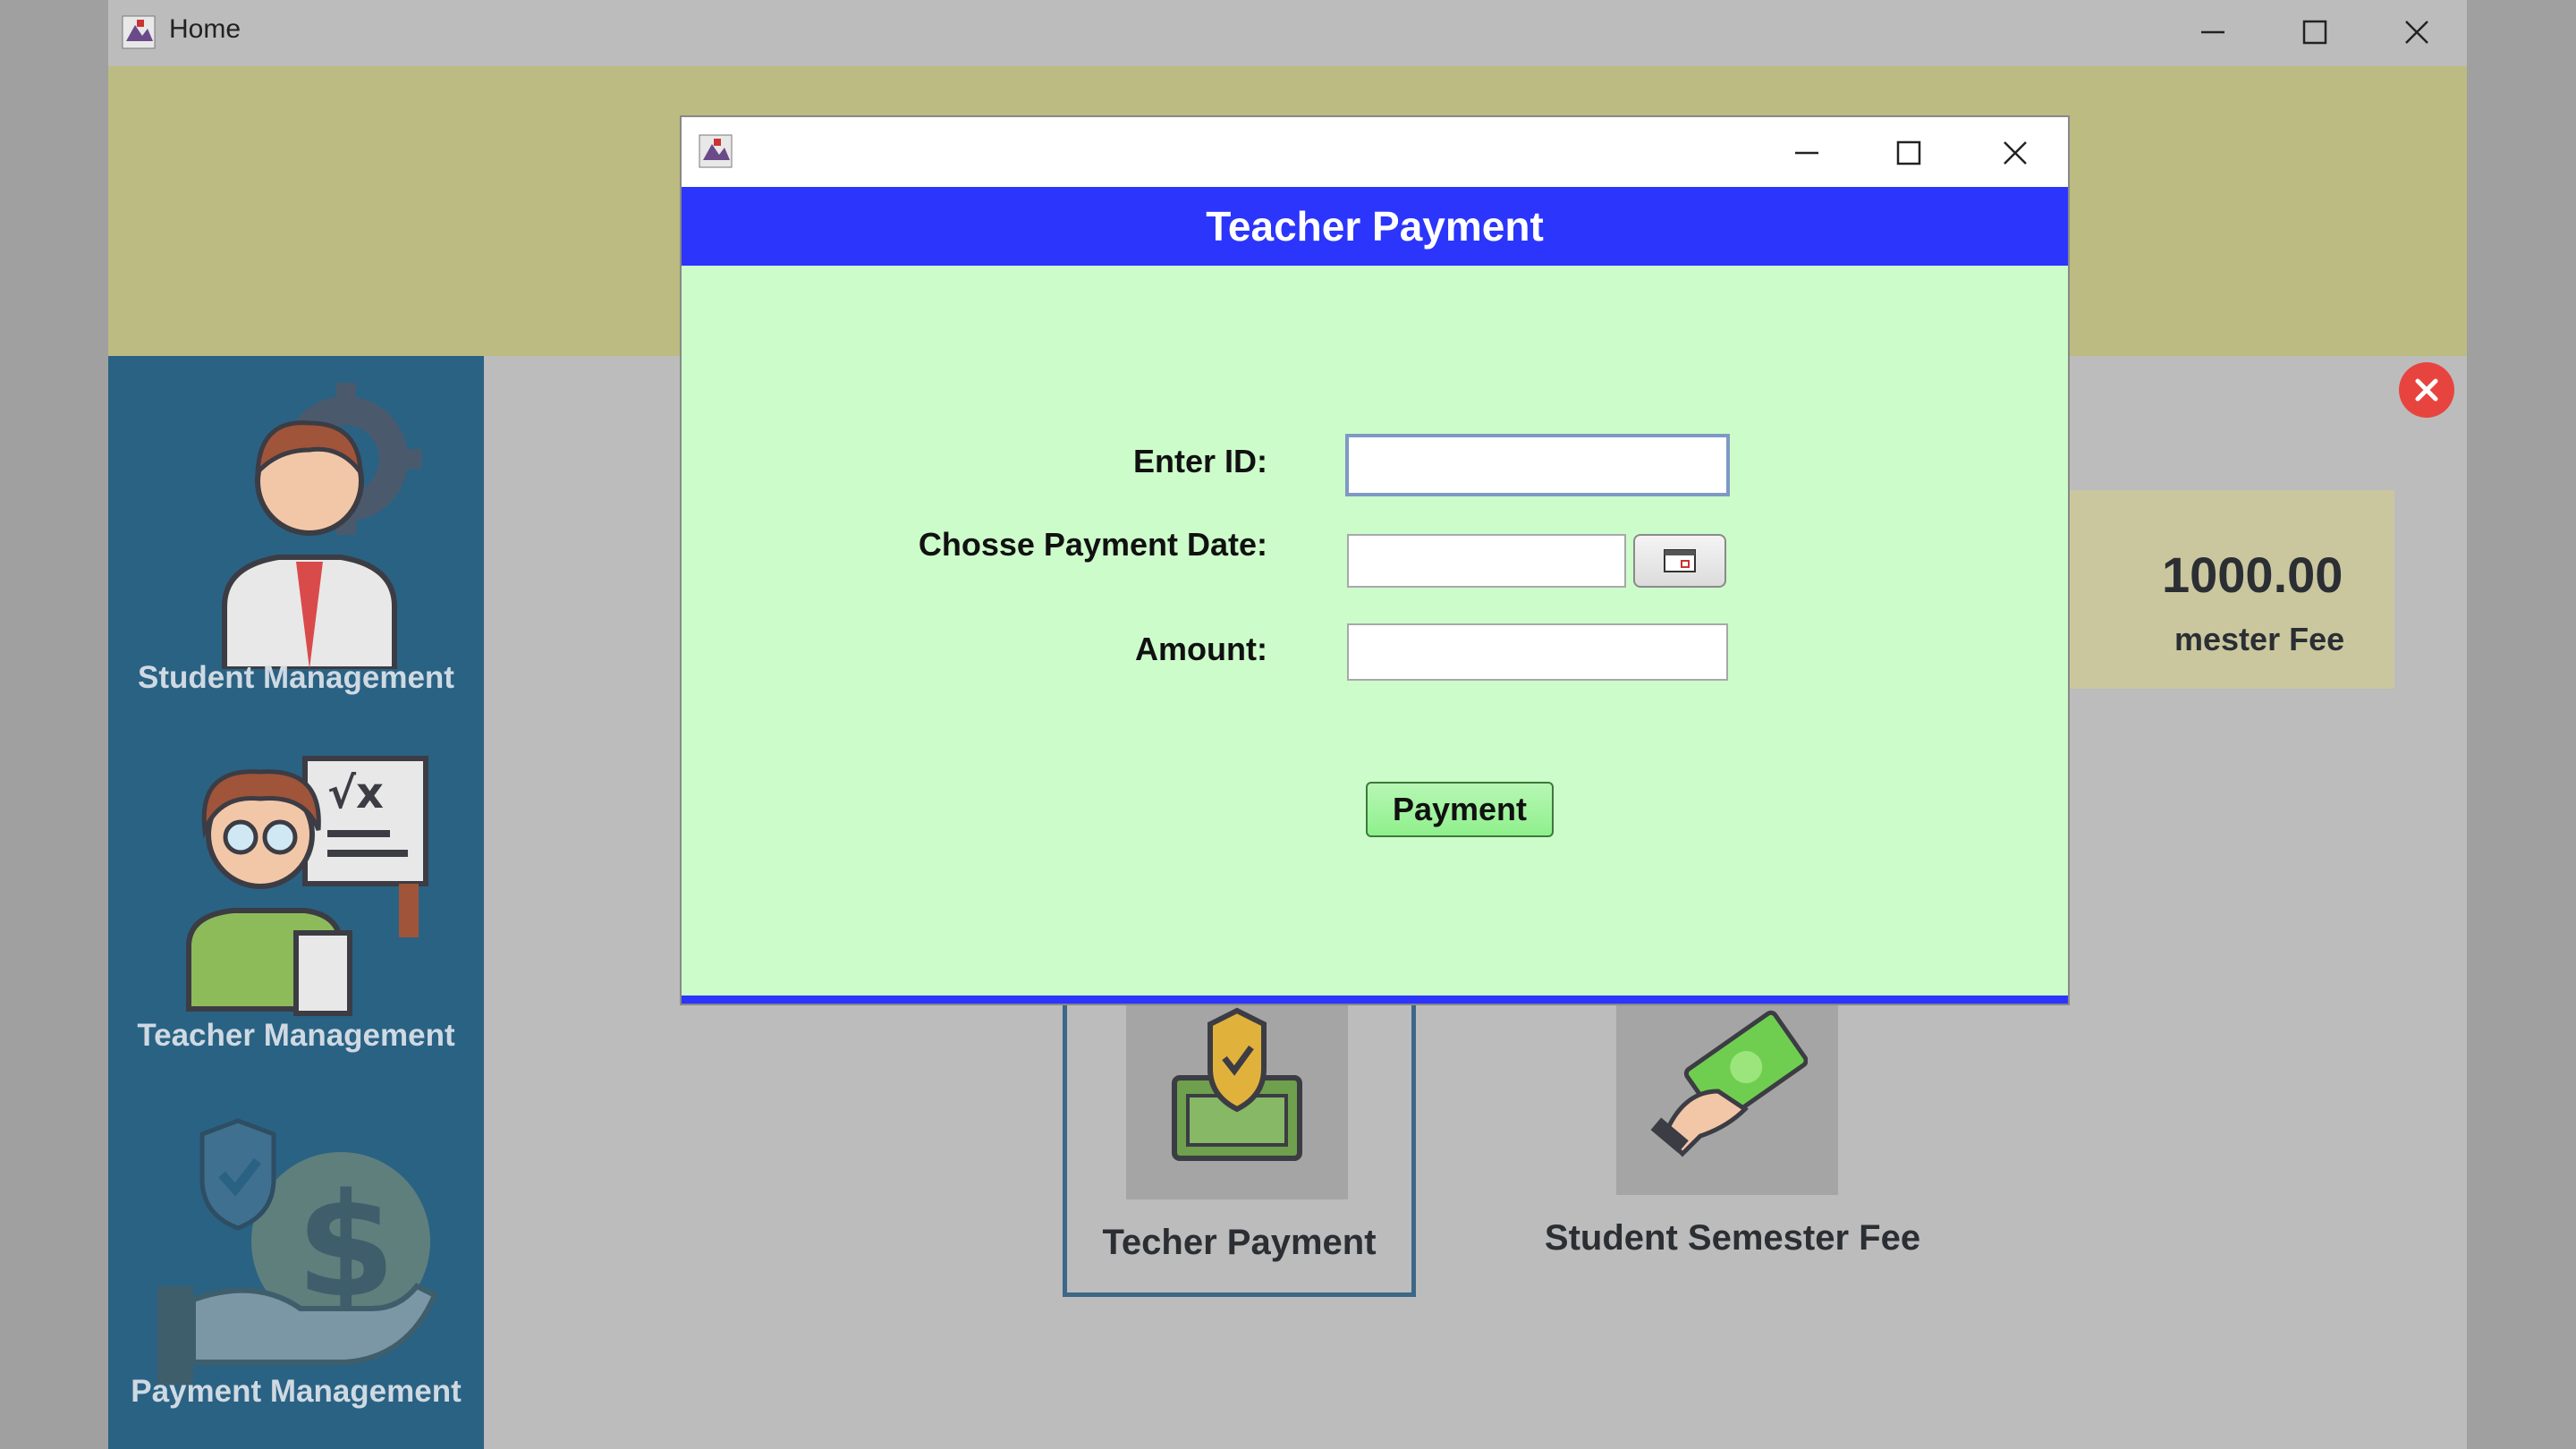 This screenshot has height=1449, width=2576. What do you see at coordinates (1201, 649) in the screenshot?
I see `amount-label: Amount:` at bounding box center [1201, 649].